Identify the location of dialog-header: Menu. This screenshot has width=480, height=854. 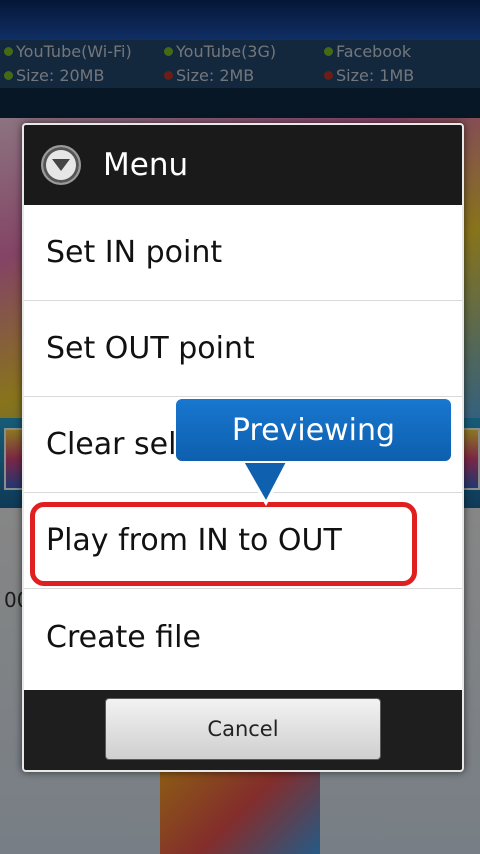
(243, 165).